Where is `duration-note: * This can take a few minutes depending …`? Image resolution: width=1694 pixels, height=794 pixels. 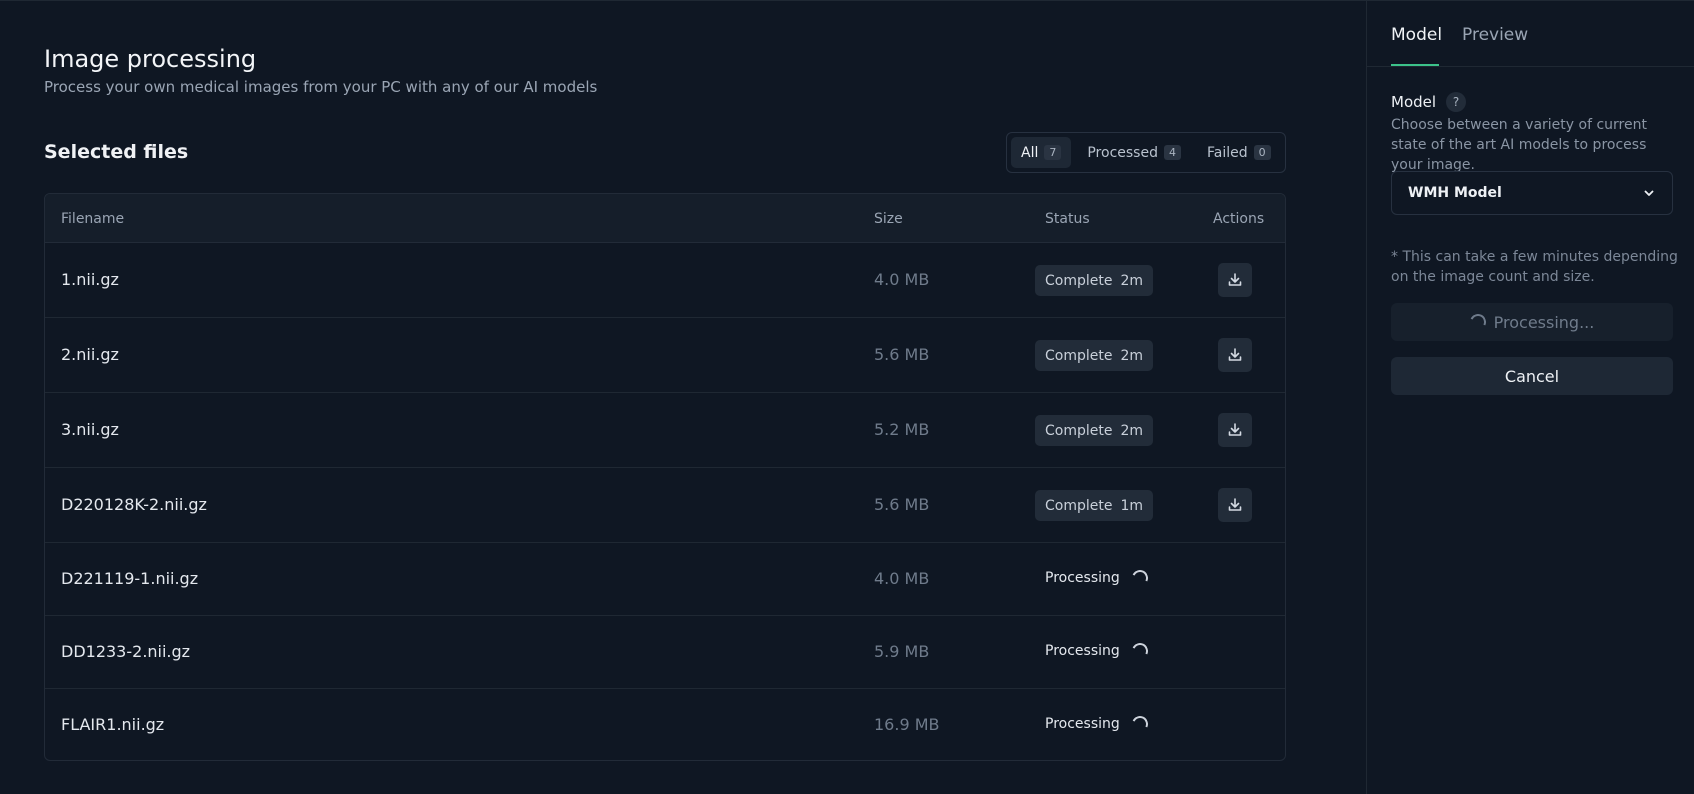 duration-note: * This can take a few minutes depending … is located at coordinates (1534, 267).